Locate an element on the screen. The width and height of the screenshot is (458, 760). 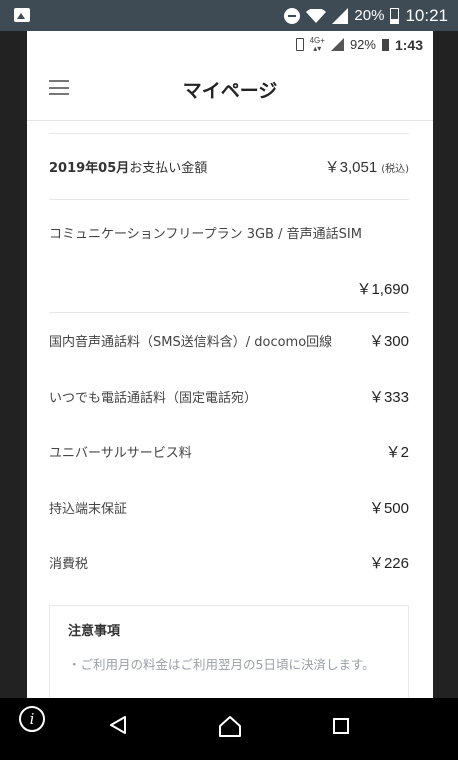
fee-row: 消費税 ￥226 is located at coordinates (229, 563).